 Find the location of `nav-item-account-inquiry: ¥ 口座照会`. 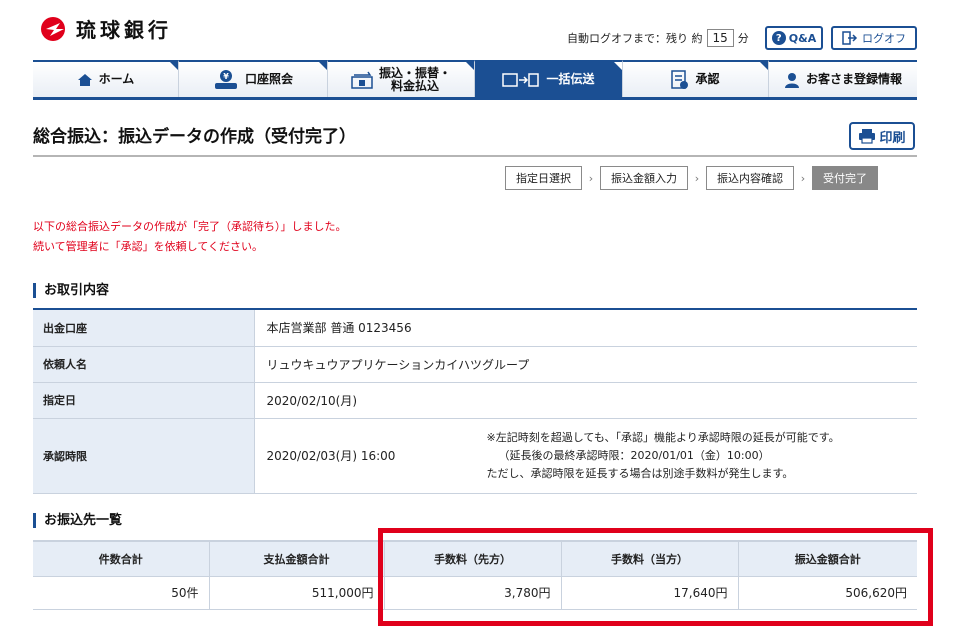

nav-item-account-inquiry: ¥ 口座照会 is located at coordinates (253, 78).